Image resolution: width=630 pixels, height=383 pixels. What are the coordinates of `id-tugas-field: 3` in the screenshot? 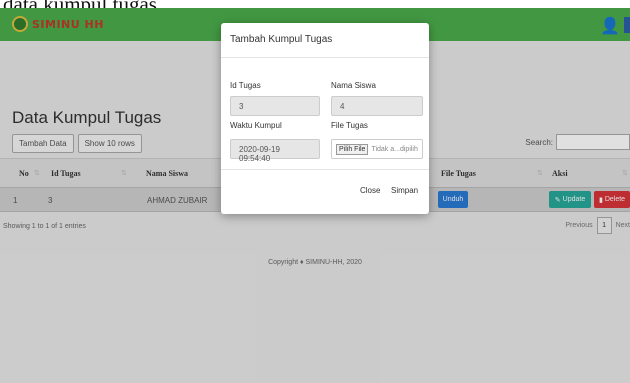 It's located at (275, 106).